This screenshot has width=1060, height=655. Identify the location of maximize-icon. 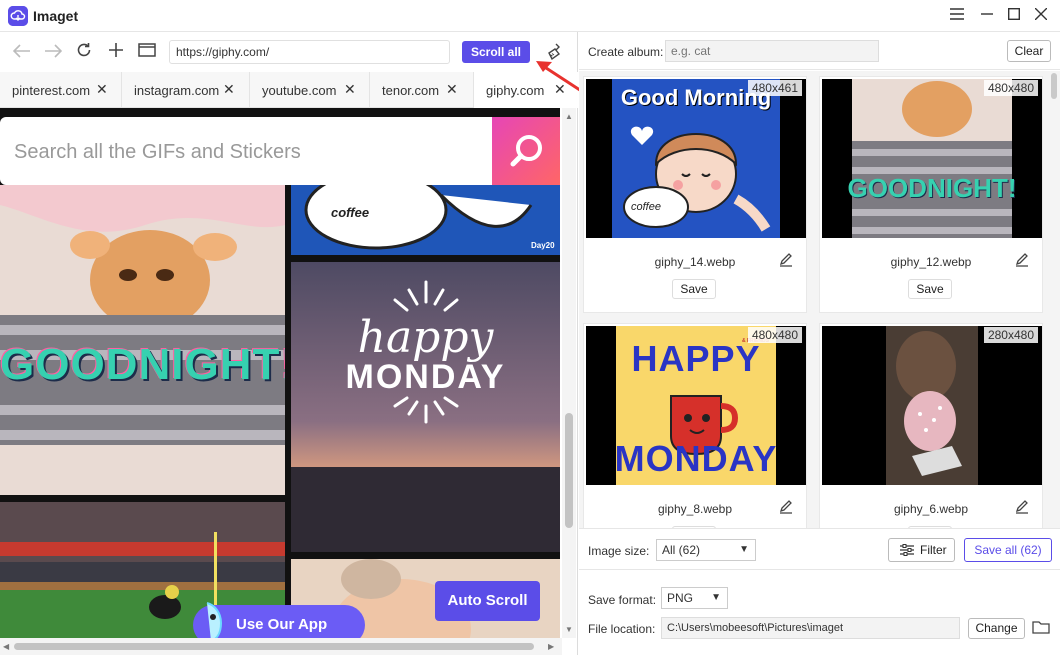
(1014, 16).